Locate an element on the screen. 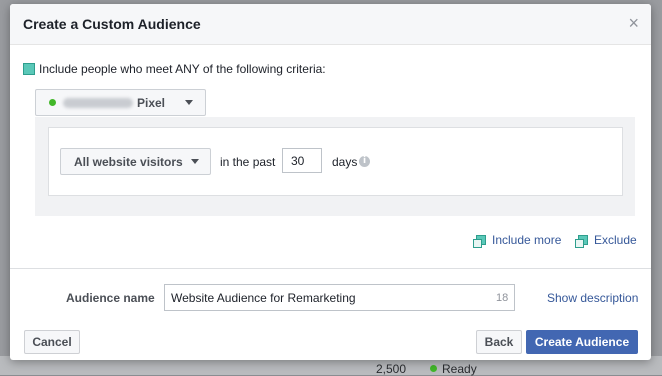 The width and height of the screenshot is (662, 376). redacted-pixel-name is located at coordinates (98, 102).